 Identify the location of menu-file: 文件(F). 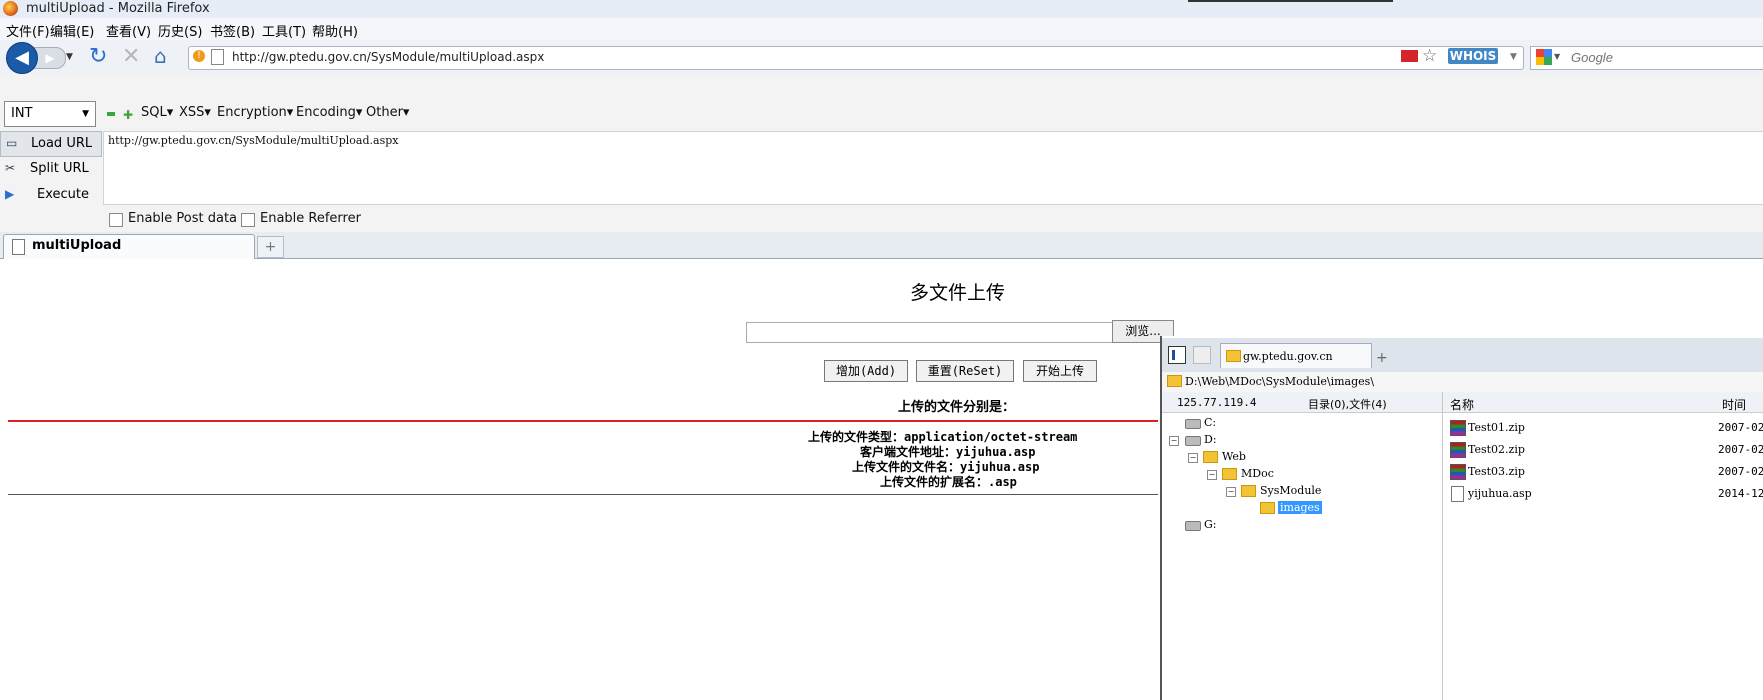
(28, 30).